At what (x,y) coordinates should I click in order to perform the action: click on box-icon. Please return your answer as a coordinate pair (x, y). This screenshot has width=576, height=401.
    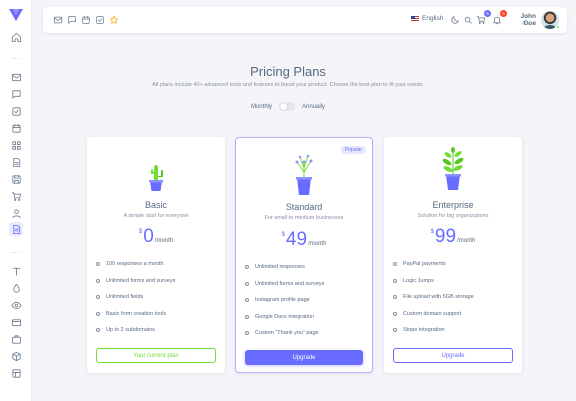
    Looking at the image, I should click on (16, 356).